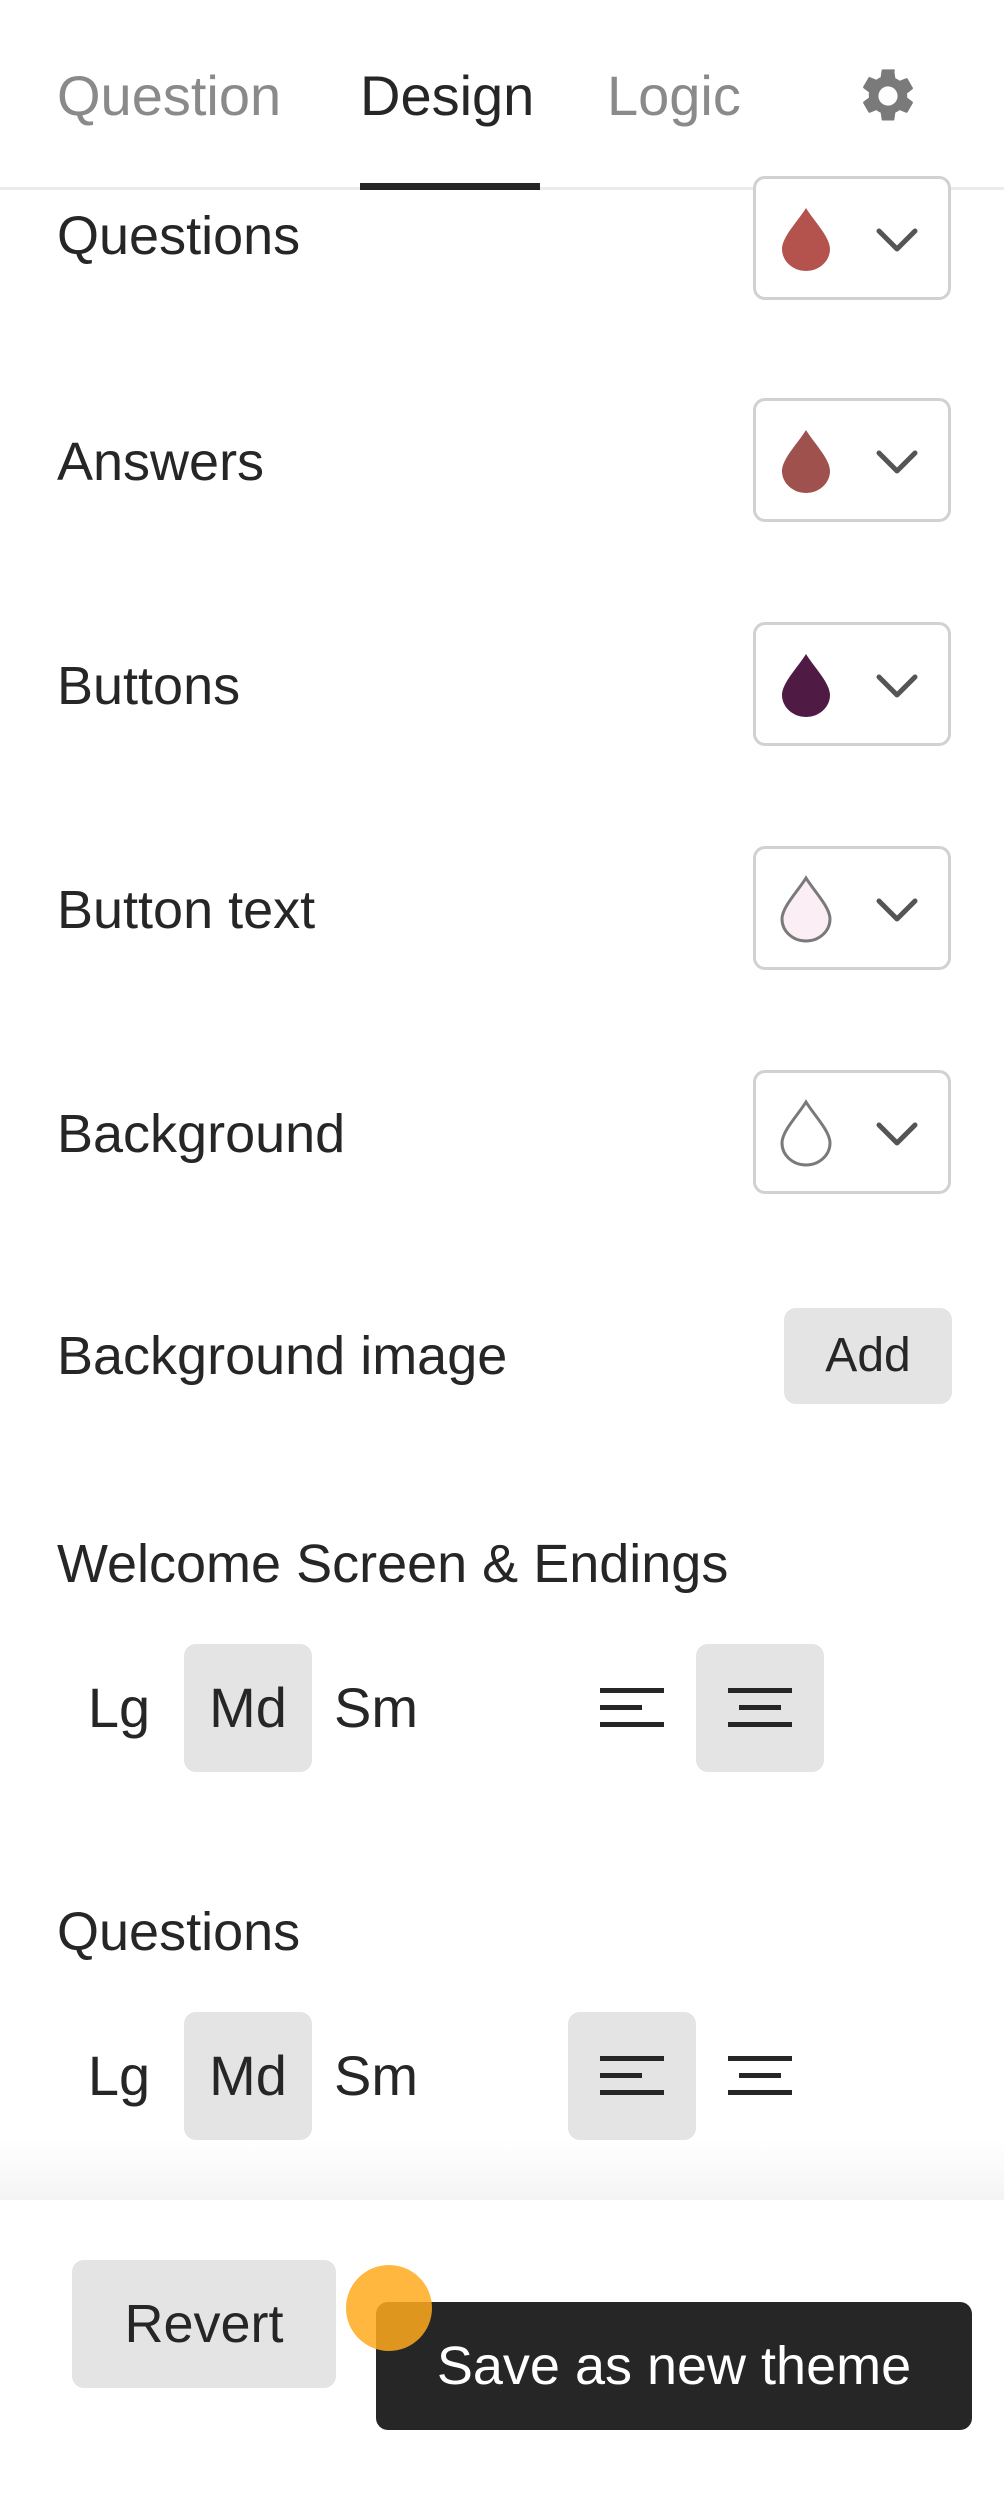  I want to click on active-tab-indicator, so click(450, 186).